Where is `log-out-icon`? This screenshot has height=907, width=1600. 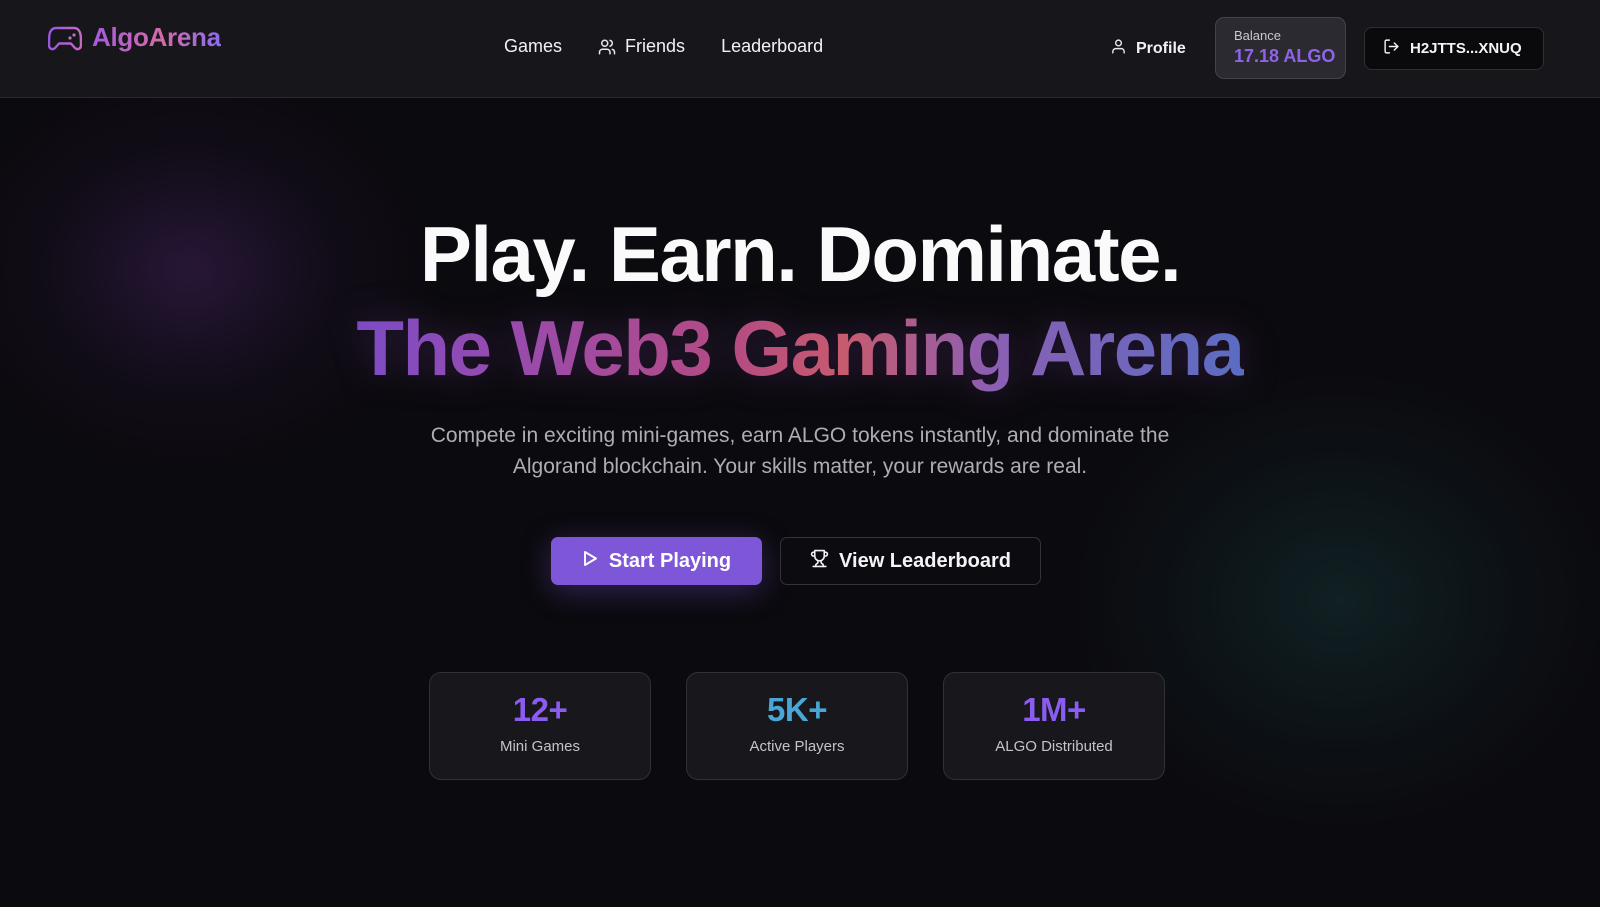
log-out-icon is located at coordinates (1391, 48).